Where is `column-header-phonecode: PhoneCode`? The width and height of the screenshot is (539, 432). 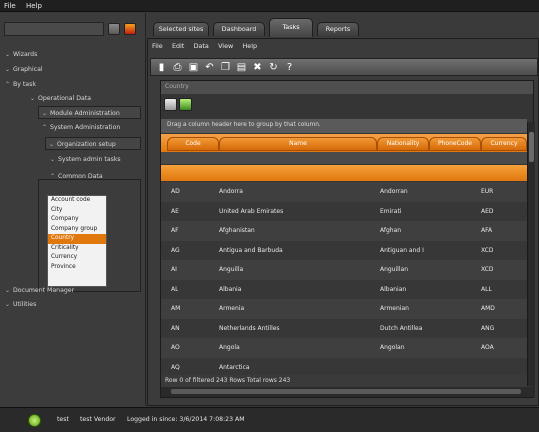 column-header-phonecode: PhoneCode is located at coordinates (455, 144).